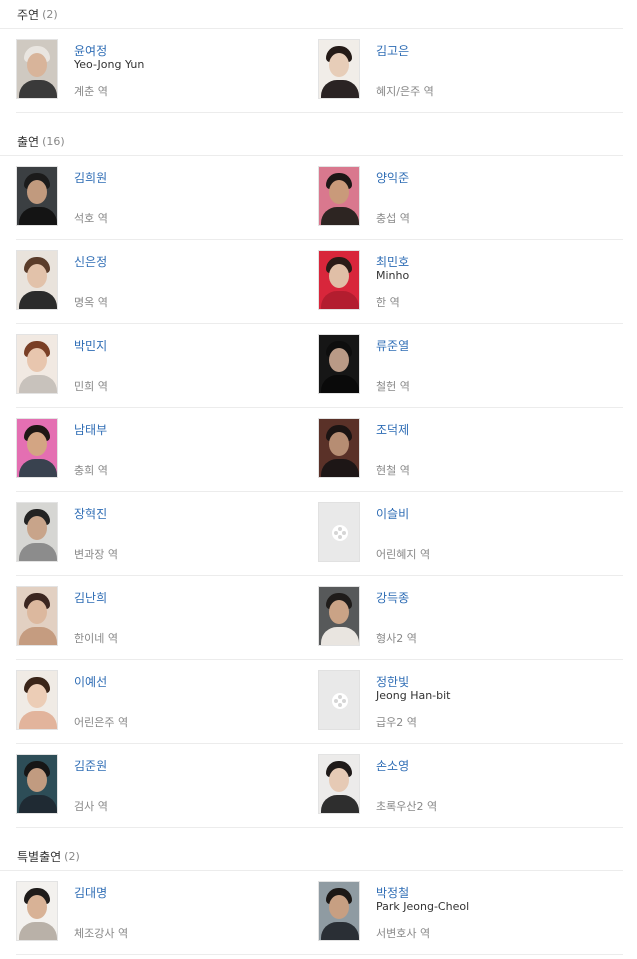 The width and height of the screenshot is (637, 959). Describe the element at coordinates (403, 554) in the screenshot. I see `role-name: 어린혜지 역` at that location.